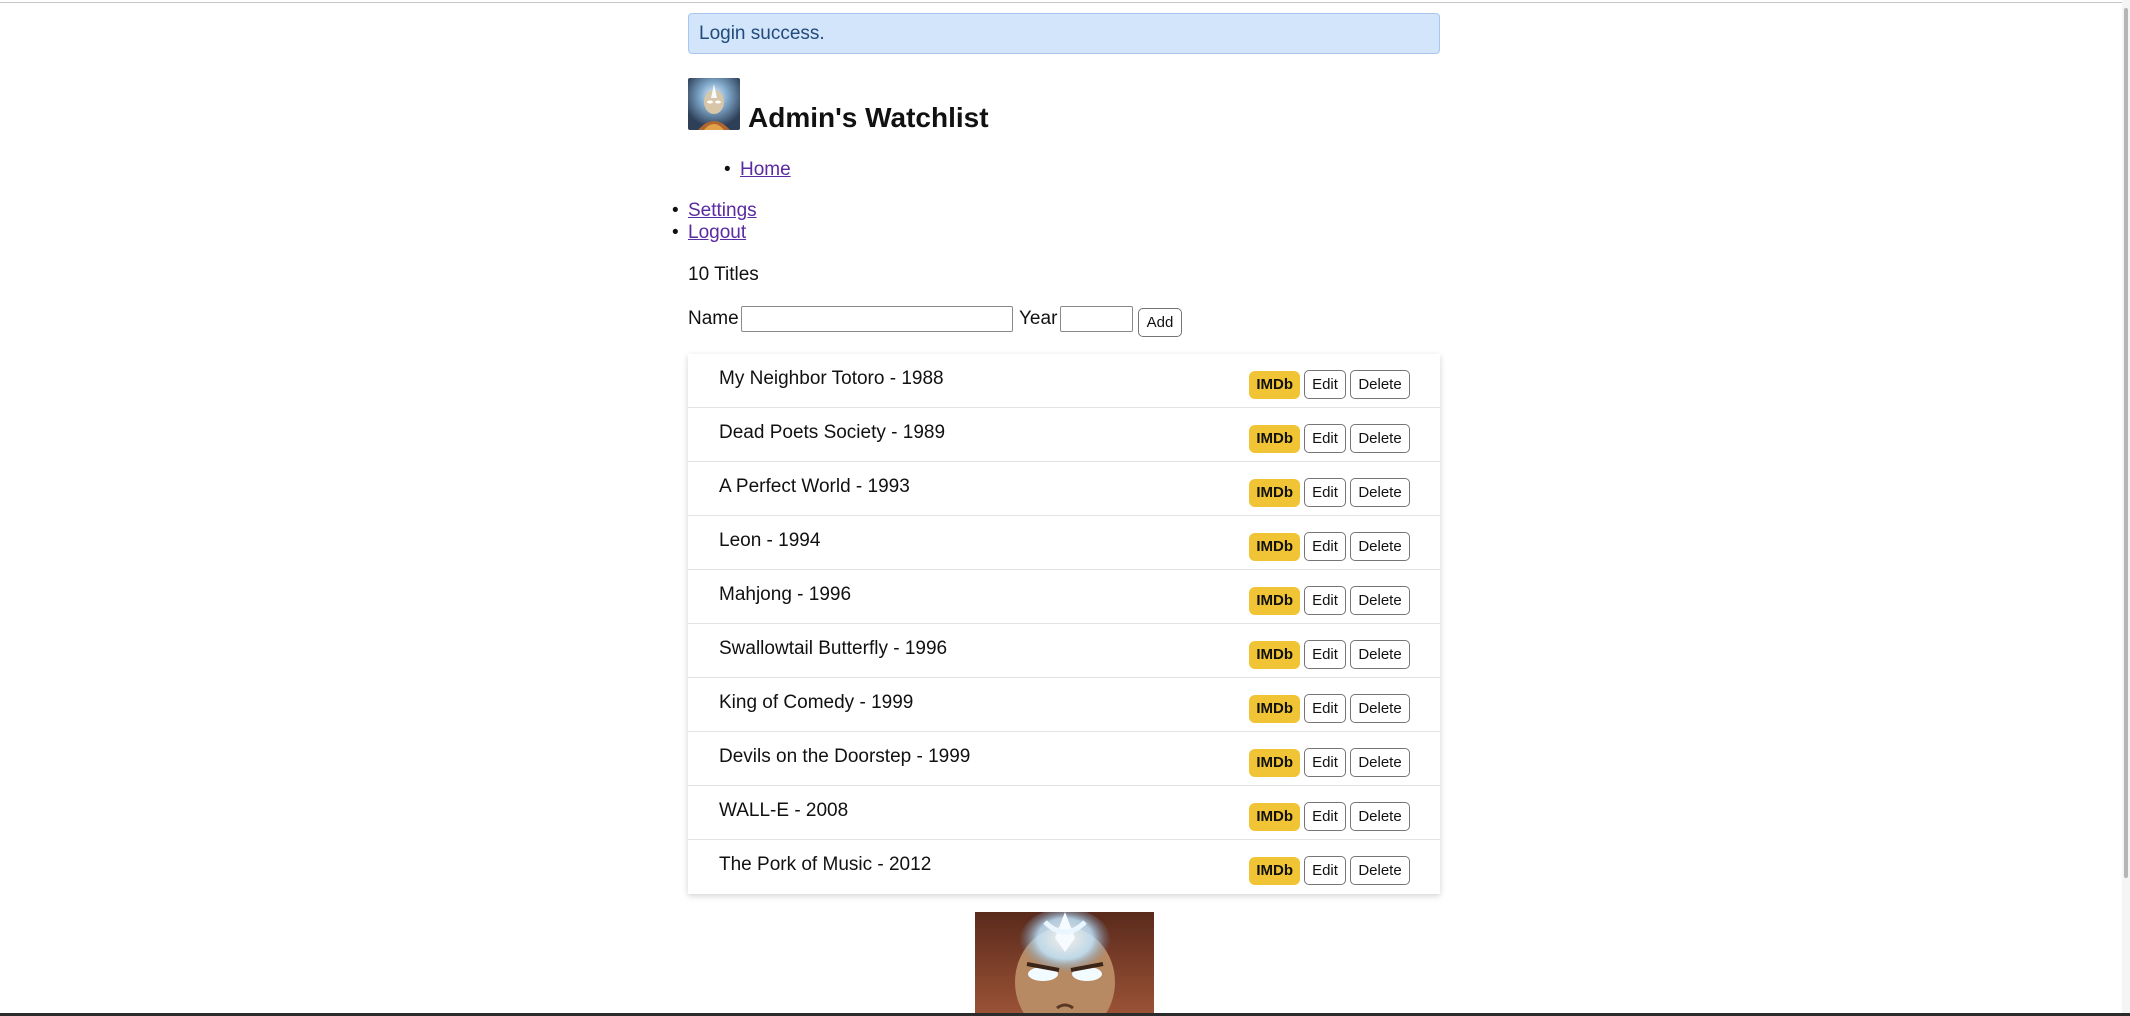 The image size is (2130, 1016). I want to click on year-input, so click(1096, 319).